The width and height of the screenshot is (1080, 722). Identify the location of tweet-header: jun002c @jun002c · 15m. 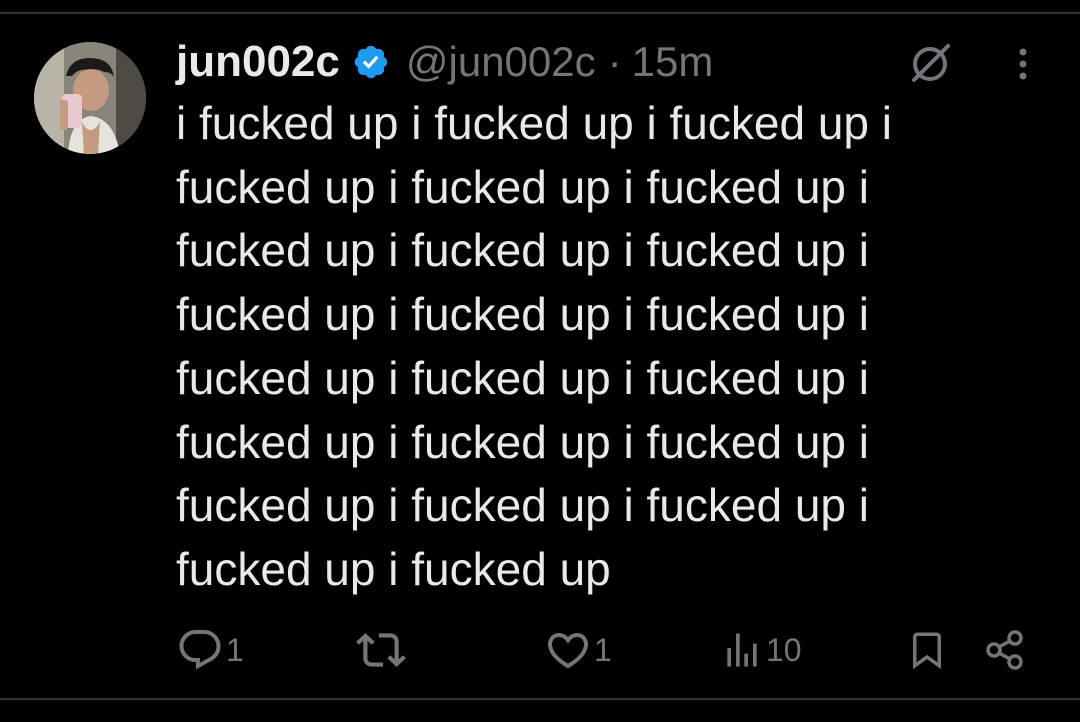
(444, 62).